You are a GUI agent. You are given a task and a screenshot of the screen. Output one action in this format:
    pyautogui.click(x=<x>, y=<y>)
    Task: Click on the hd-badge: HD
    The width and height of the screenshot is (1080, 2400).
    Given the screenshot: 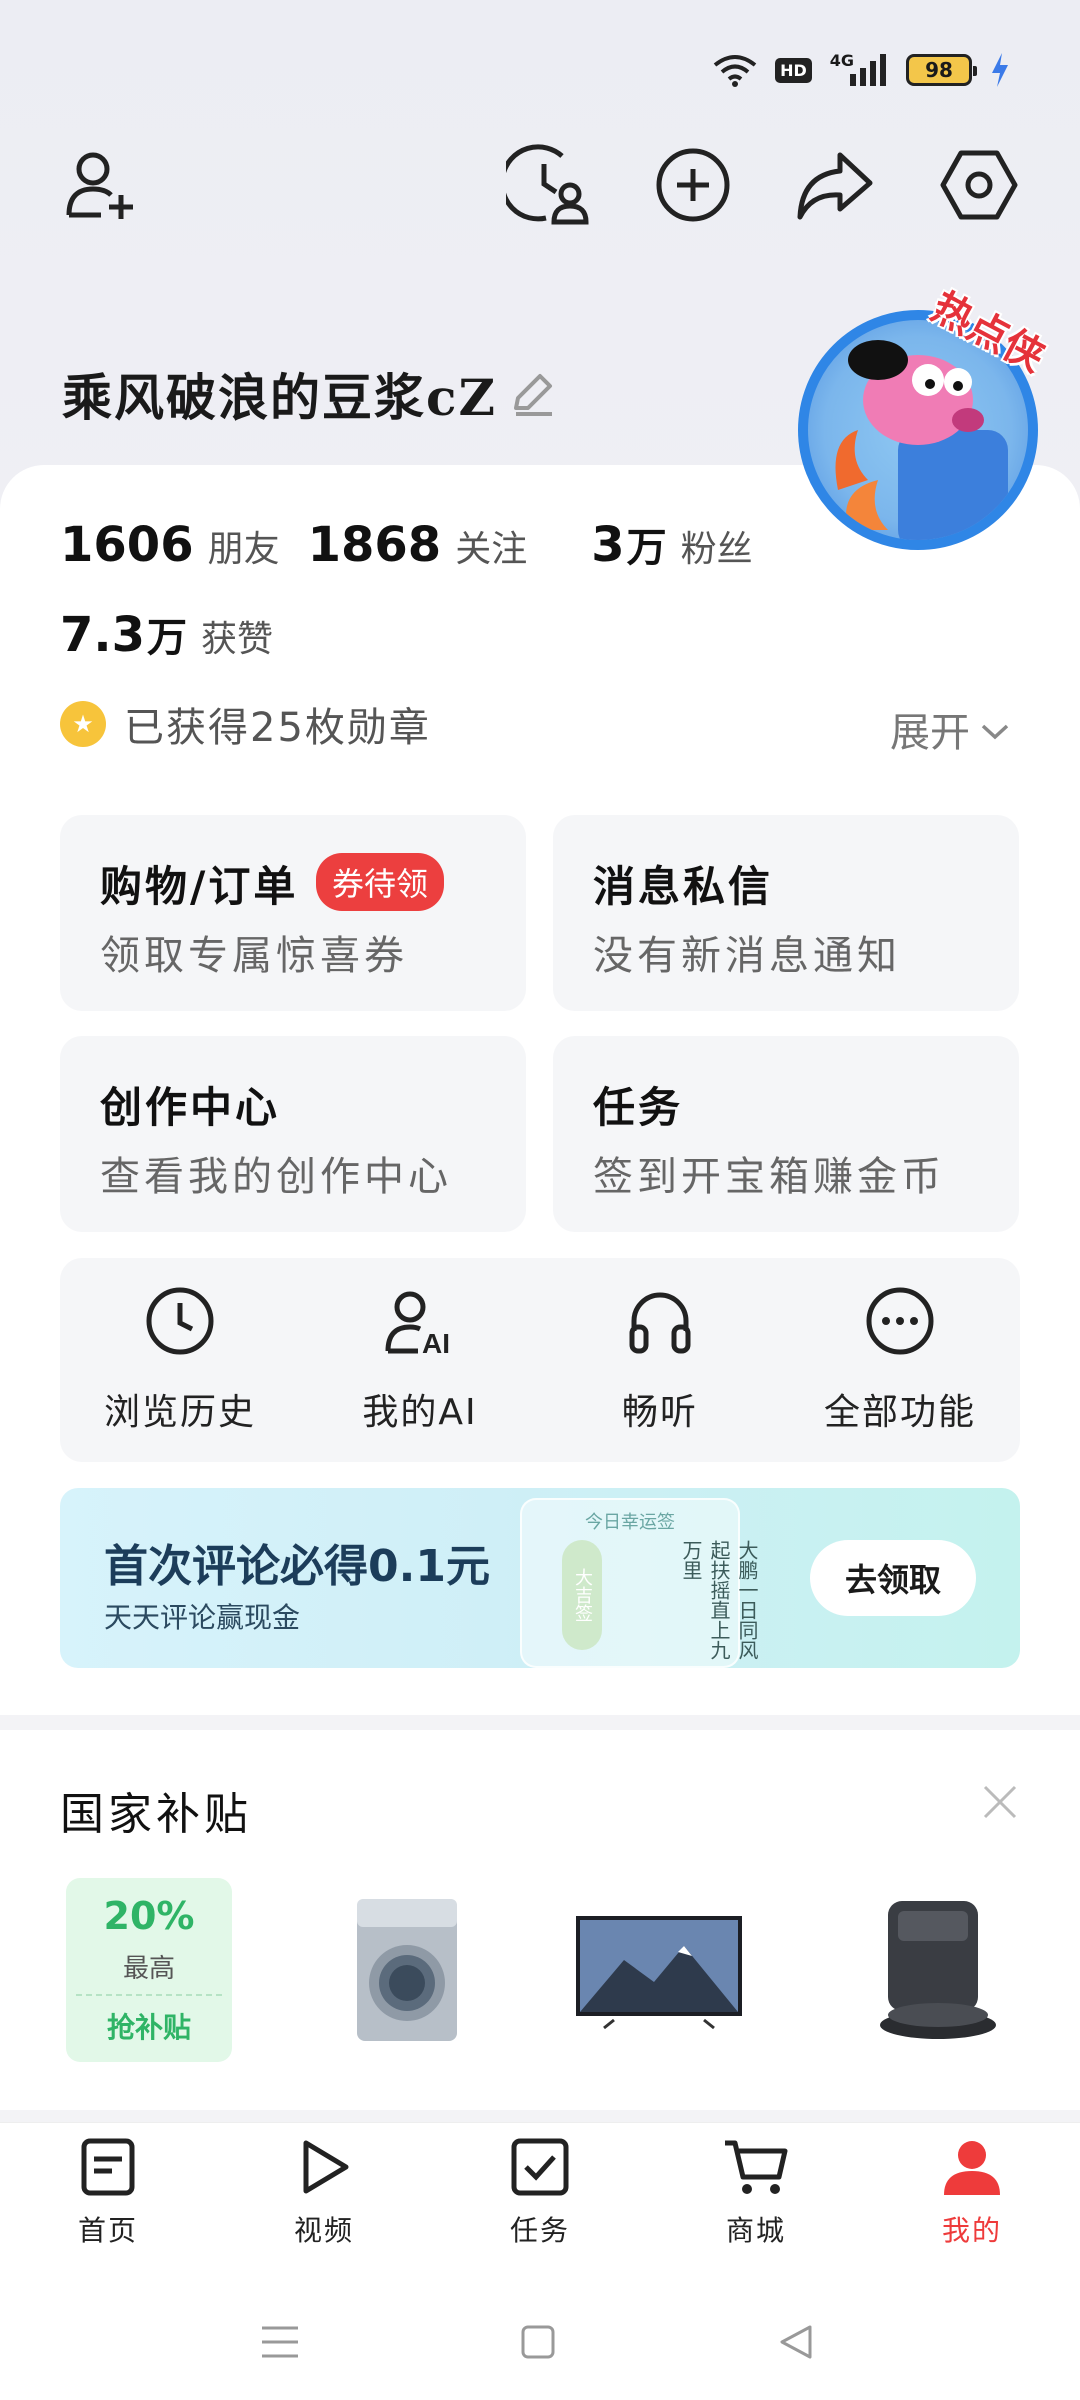 What is the action you would take?
    pyautogui.click(x=793, y=70)
    